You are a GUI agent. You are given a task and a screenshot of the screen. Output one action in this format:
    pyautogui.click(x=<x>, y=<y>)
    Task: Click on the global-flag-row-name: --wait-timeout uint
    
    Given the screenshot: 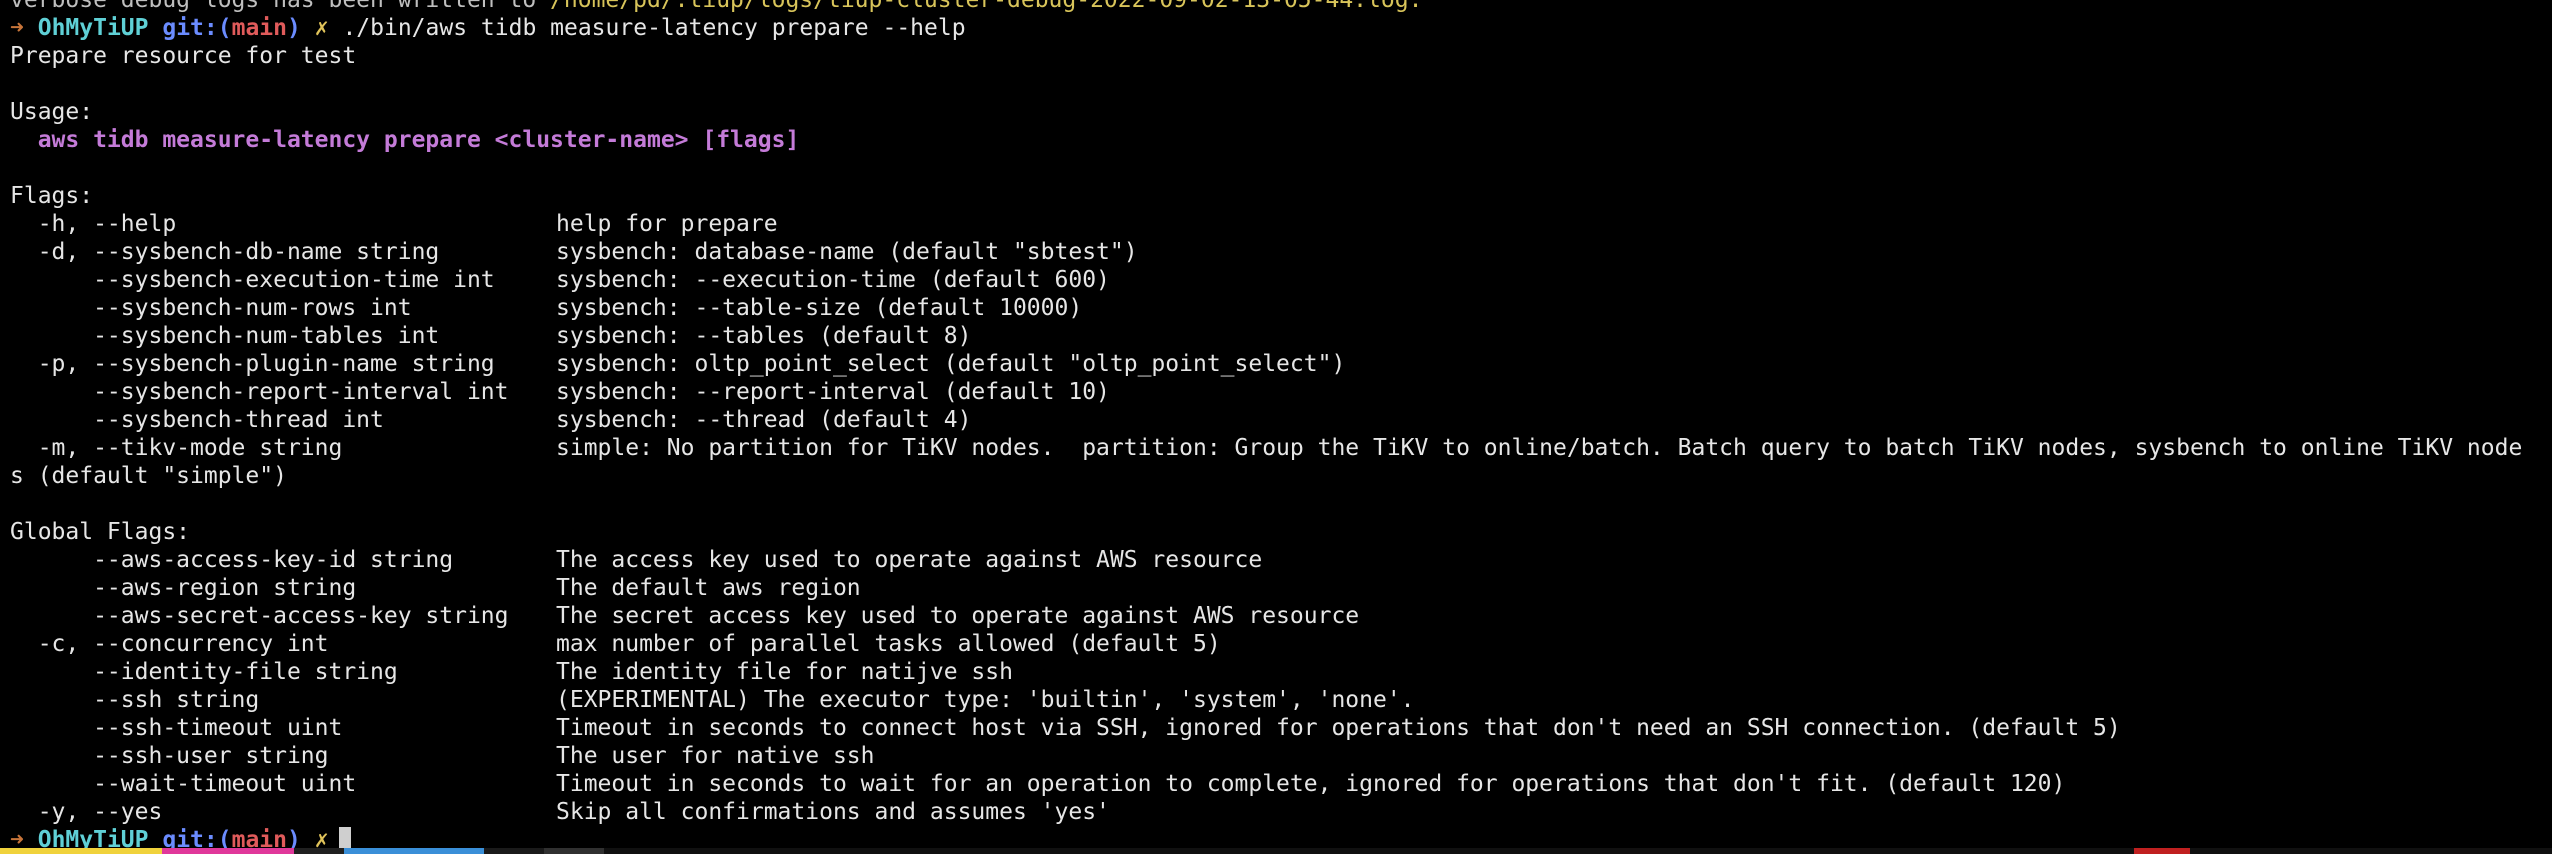 What is the action you would take?
    pyautogui.click(x=183, y=784)
    